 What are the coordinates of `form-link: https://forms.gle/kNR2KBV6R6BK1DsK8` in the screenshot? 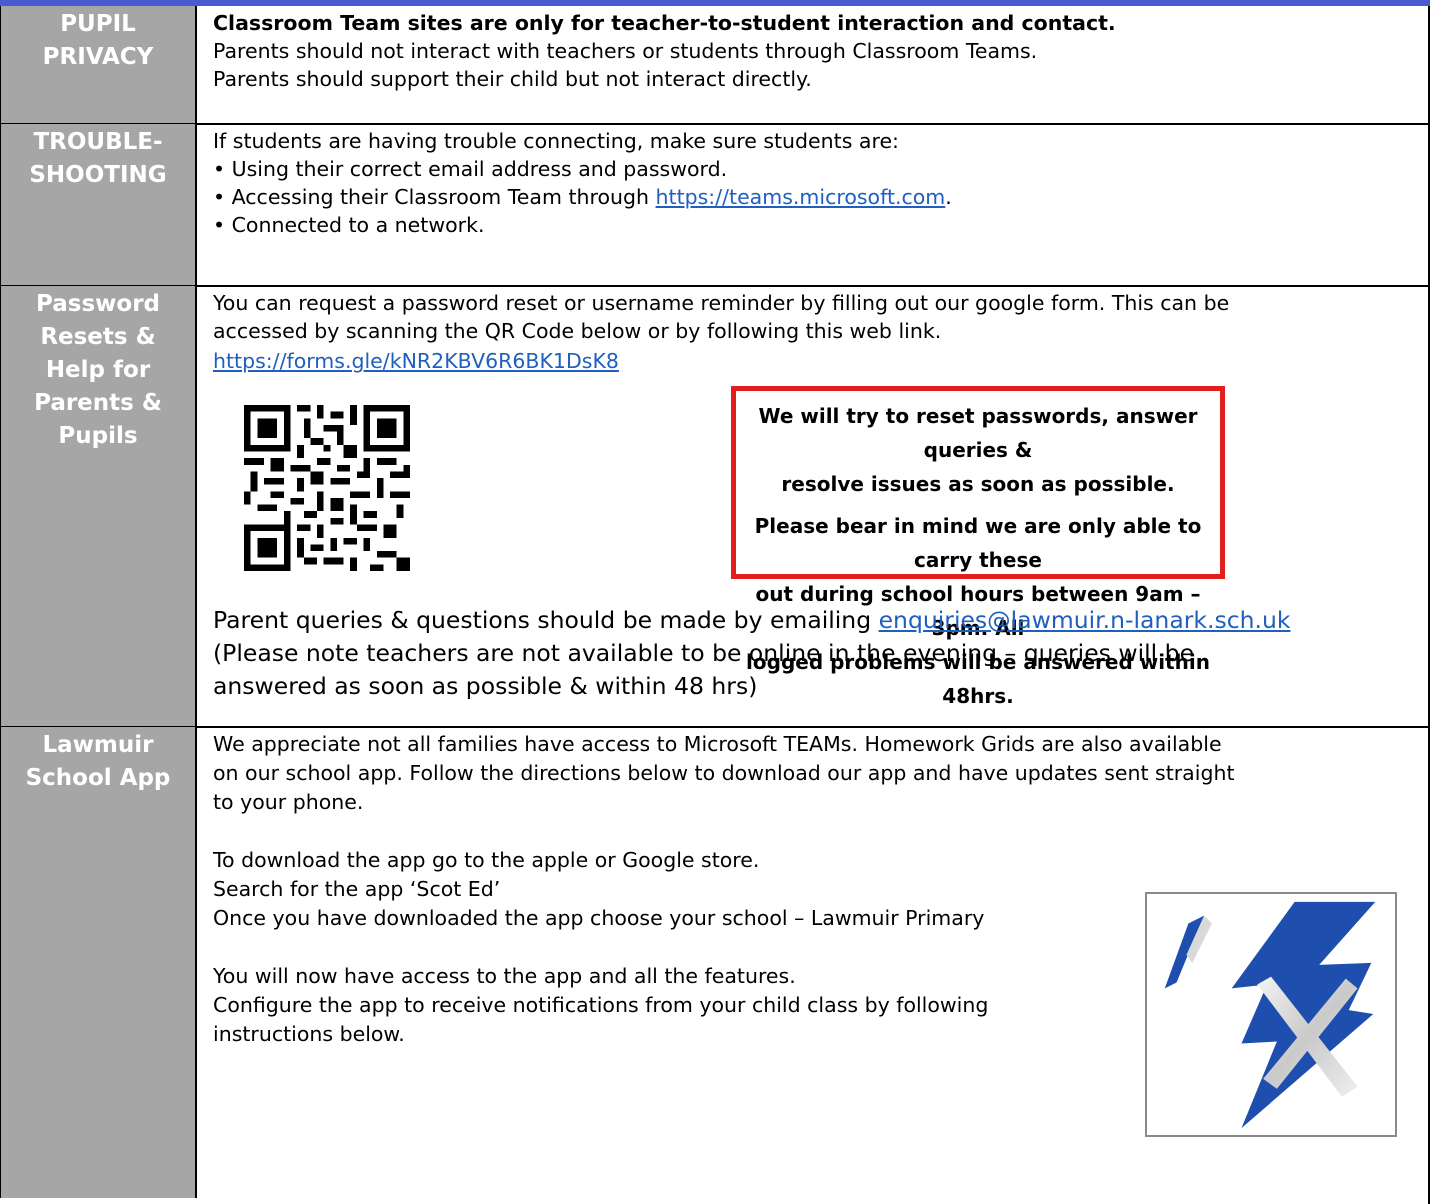 It's located at (416, 361).